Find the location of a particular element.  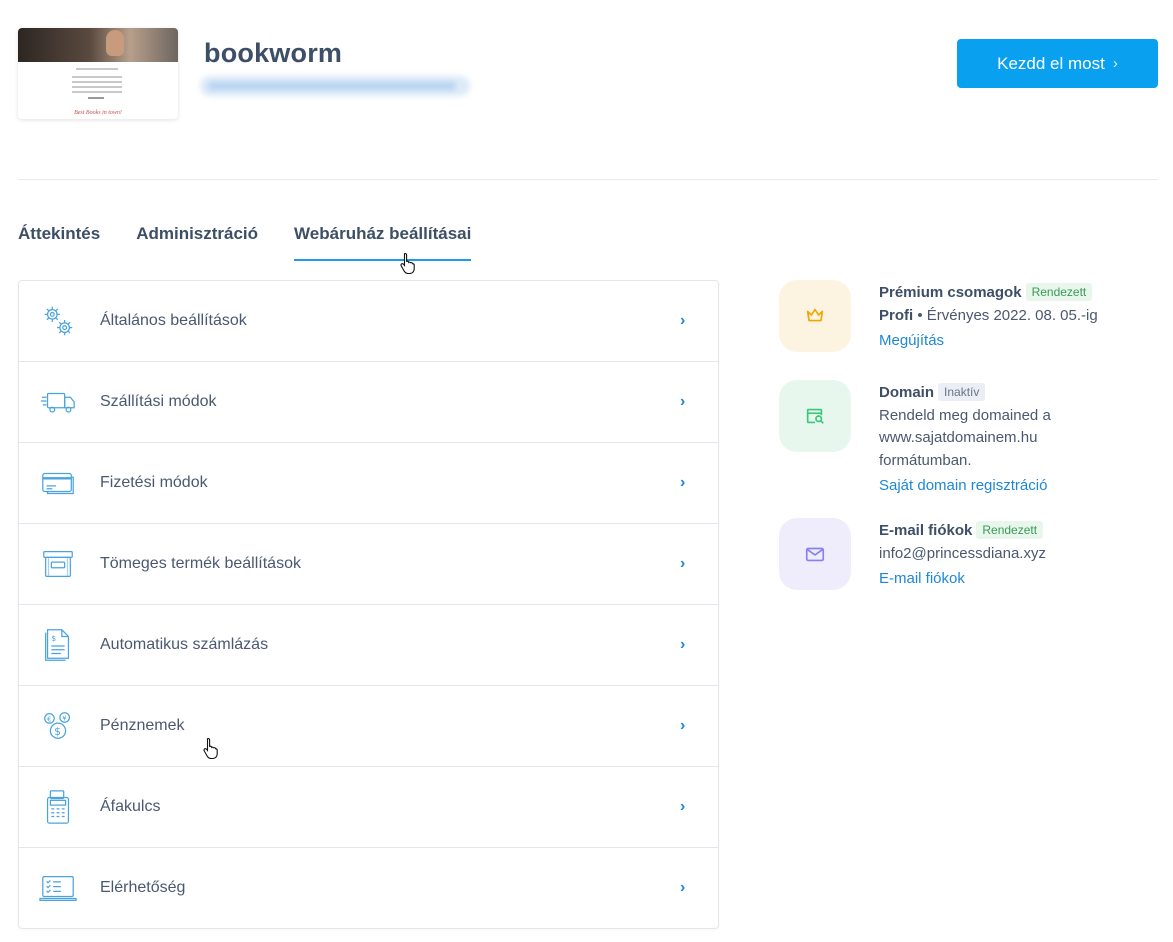

email-address: info2@princessdiana.xyz is located at coordinates (962, 553).